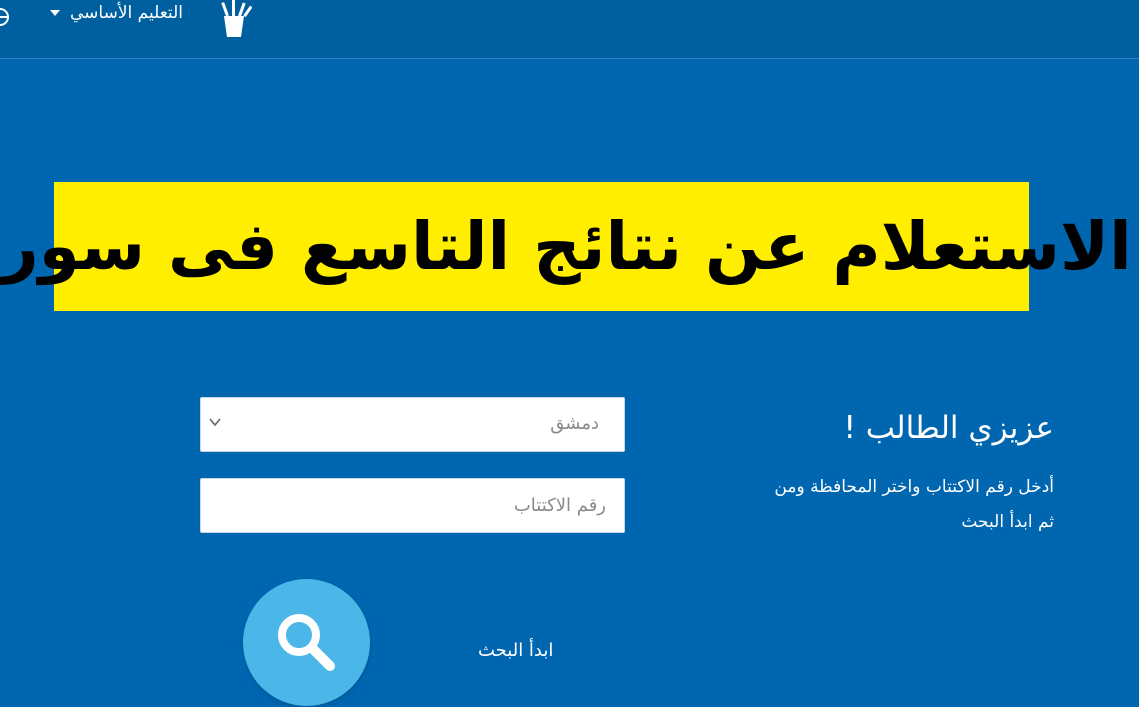  I want to click on governorate-select: دمشق, so click(412, 424).